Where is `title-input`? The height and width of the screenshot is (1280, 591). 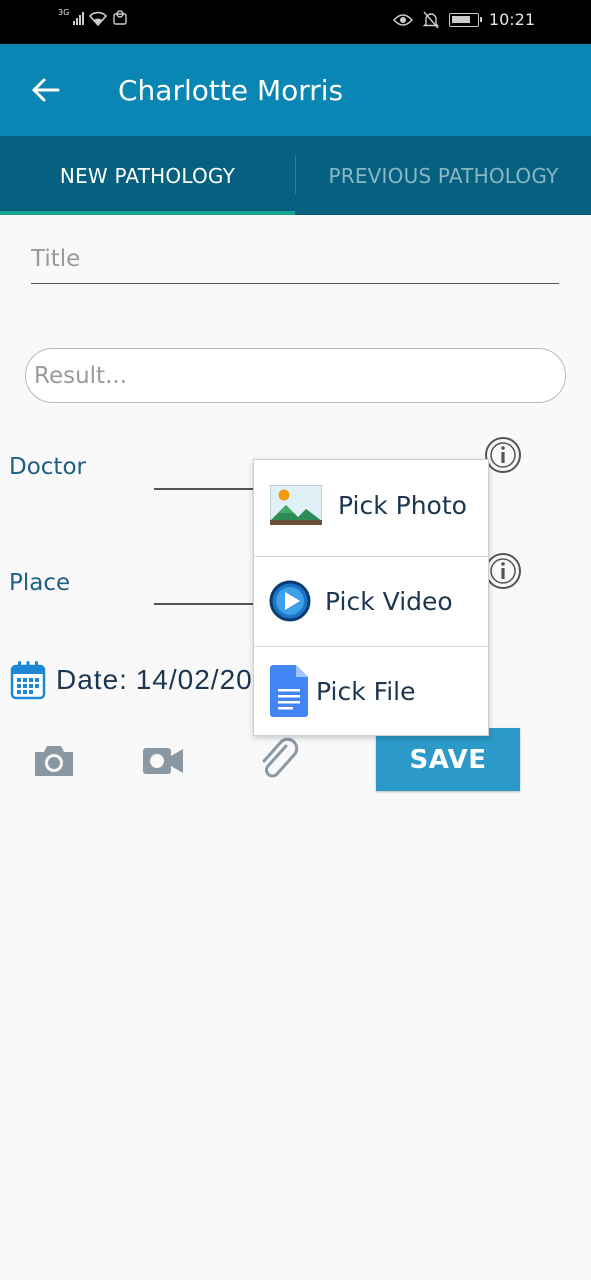 title-input is located at coordinates (295, 259).